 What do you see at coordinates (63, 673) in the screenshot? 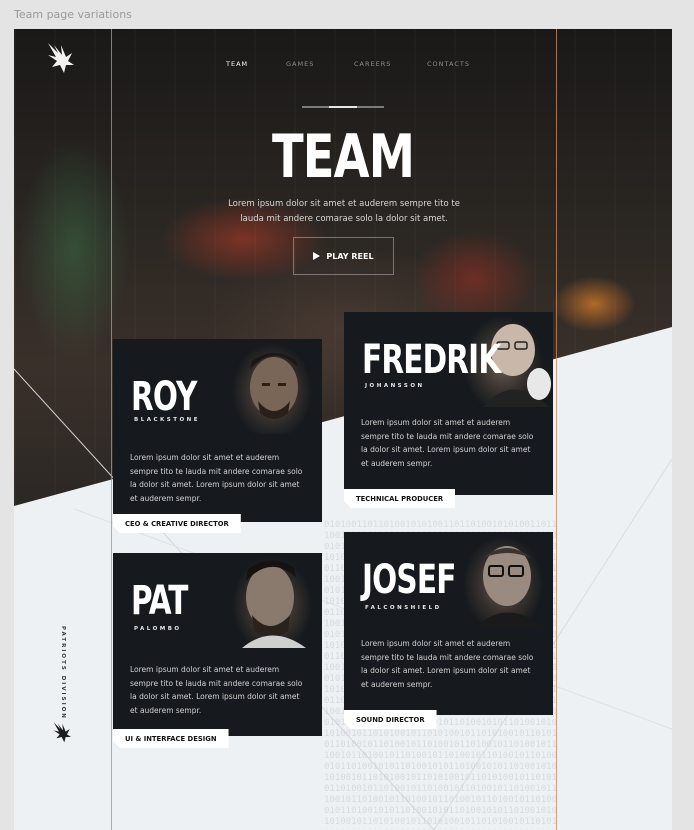
I see `brand-vertical-text: PATRIOTS DIVISION` at bounding box center [63, 673].